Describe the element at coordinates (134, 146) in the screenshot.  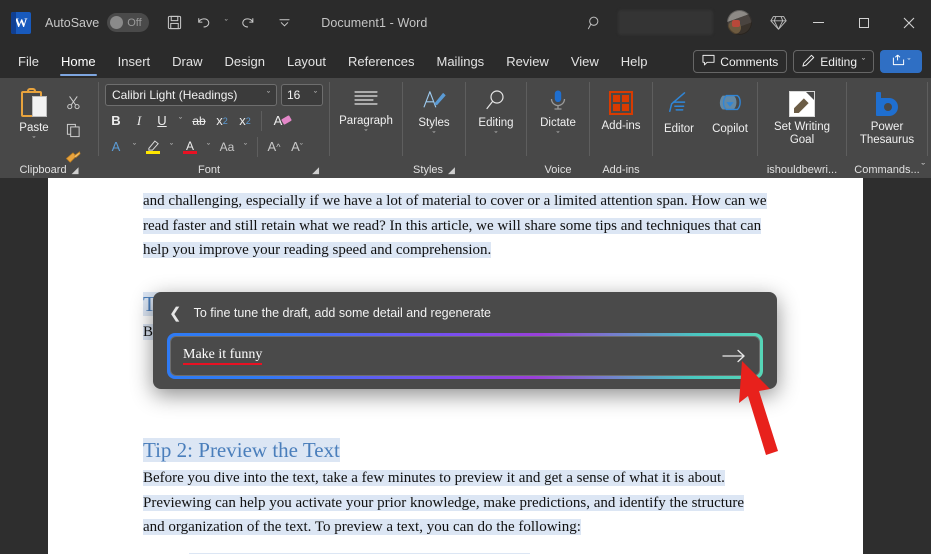
I see `text-effects-chevron-down-icon: ˇ` at that location.